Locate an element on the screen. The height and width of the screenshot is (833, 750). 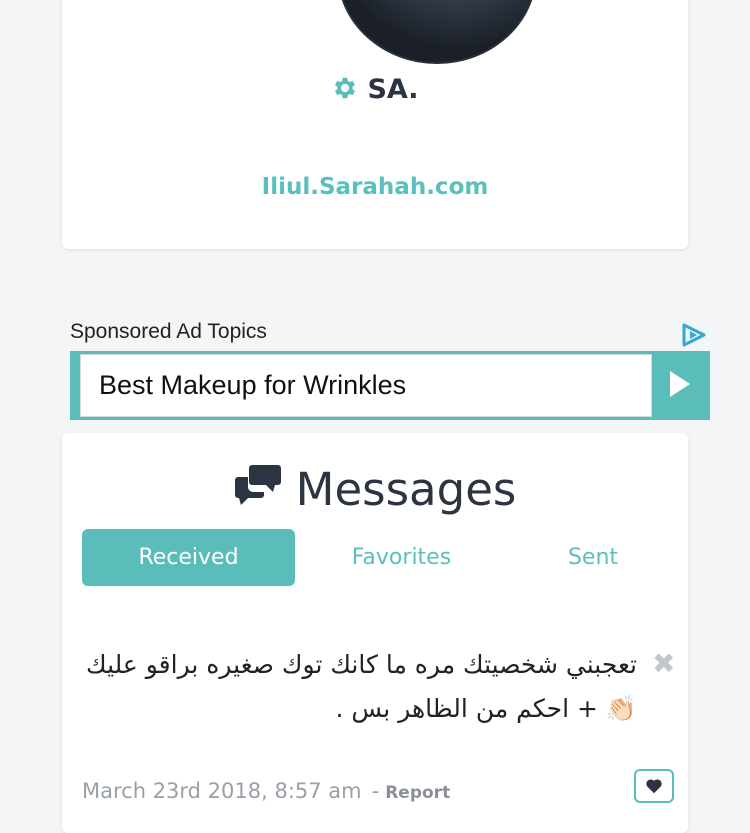
heart-icon is located at coordinates (654, 786).